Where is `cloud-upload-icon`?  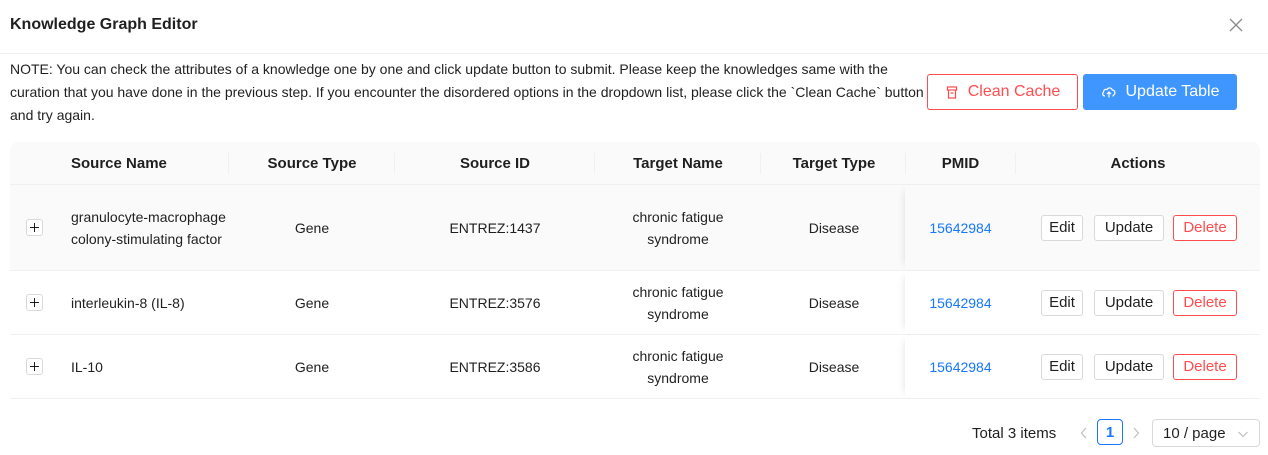 cloud-upload-icon is located at coordinates (1108, 92).